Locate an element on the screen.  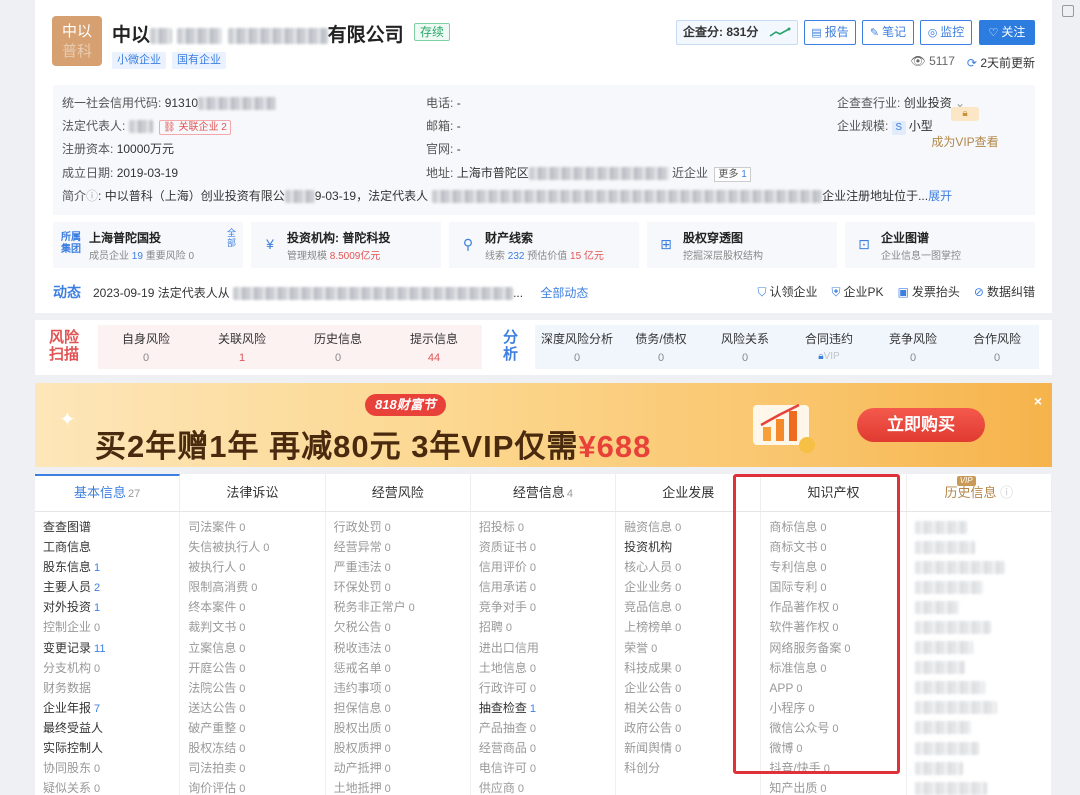
category-item: 企业公告 0 is located at coordinates (692, 688).